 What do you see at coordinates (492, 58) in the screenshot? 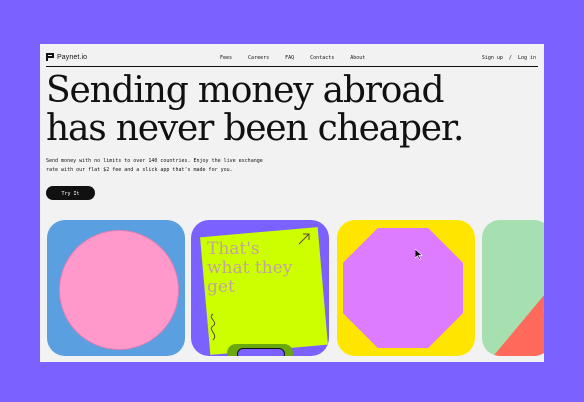
I see `sign-up-link: Sign up` at bounding box center [492, 58].